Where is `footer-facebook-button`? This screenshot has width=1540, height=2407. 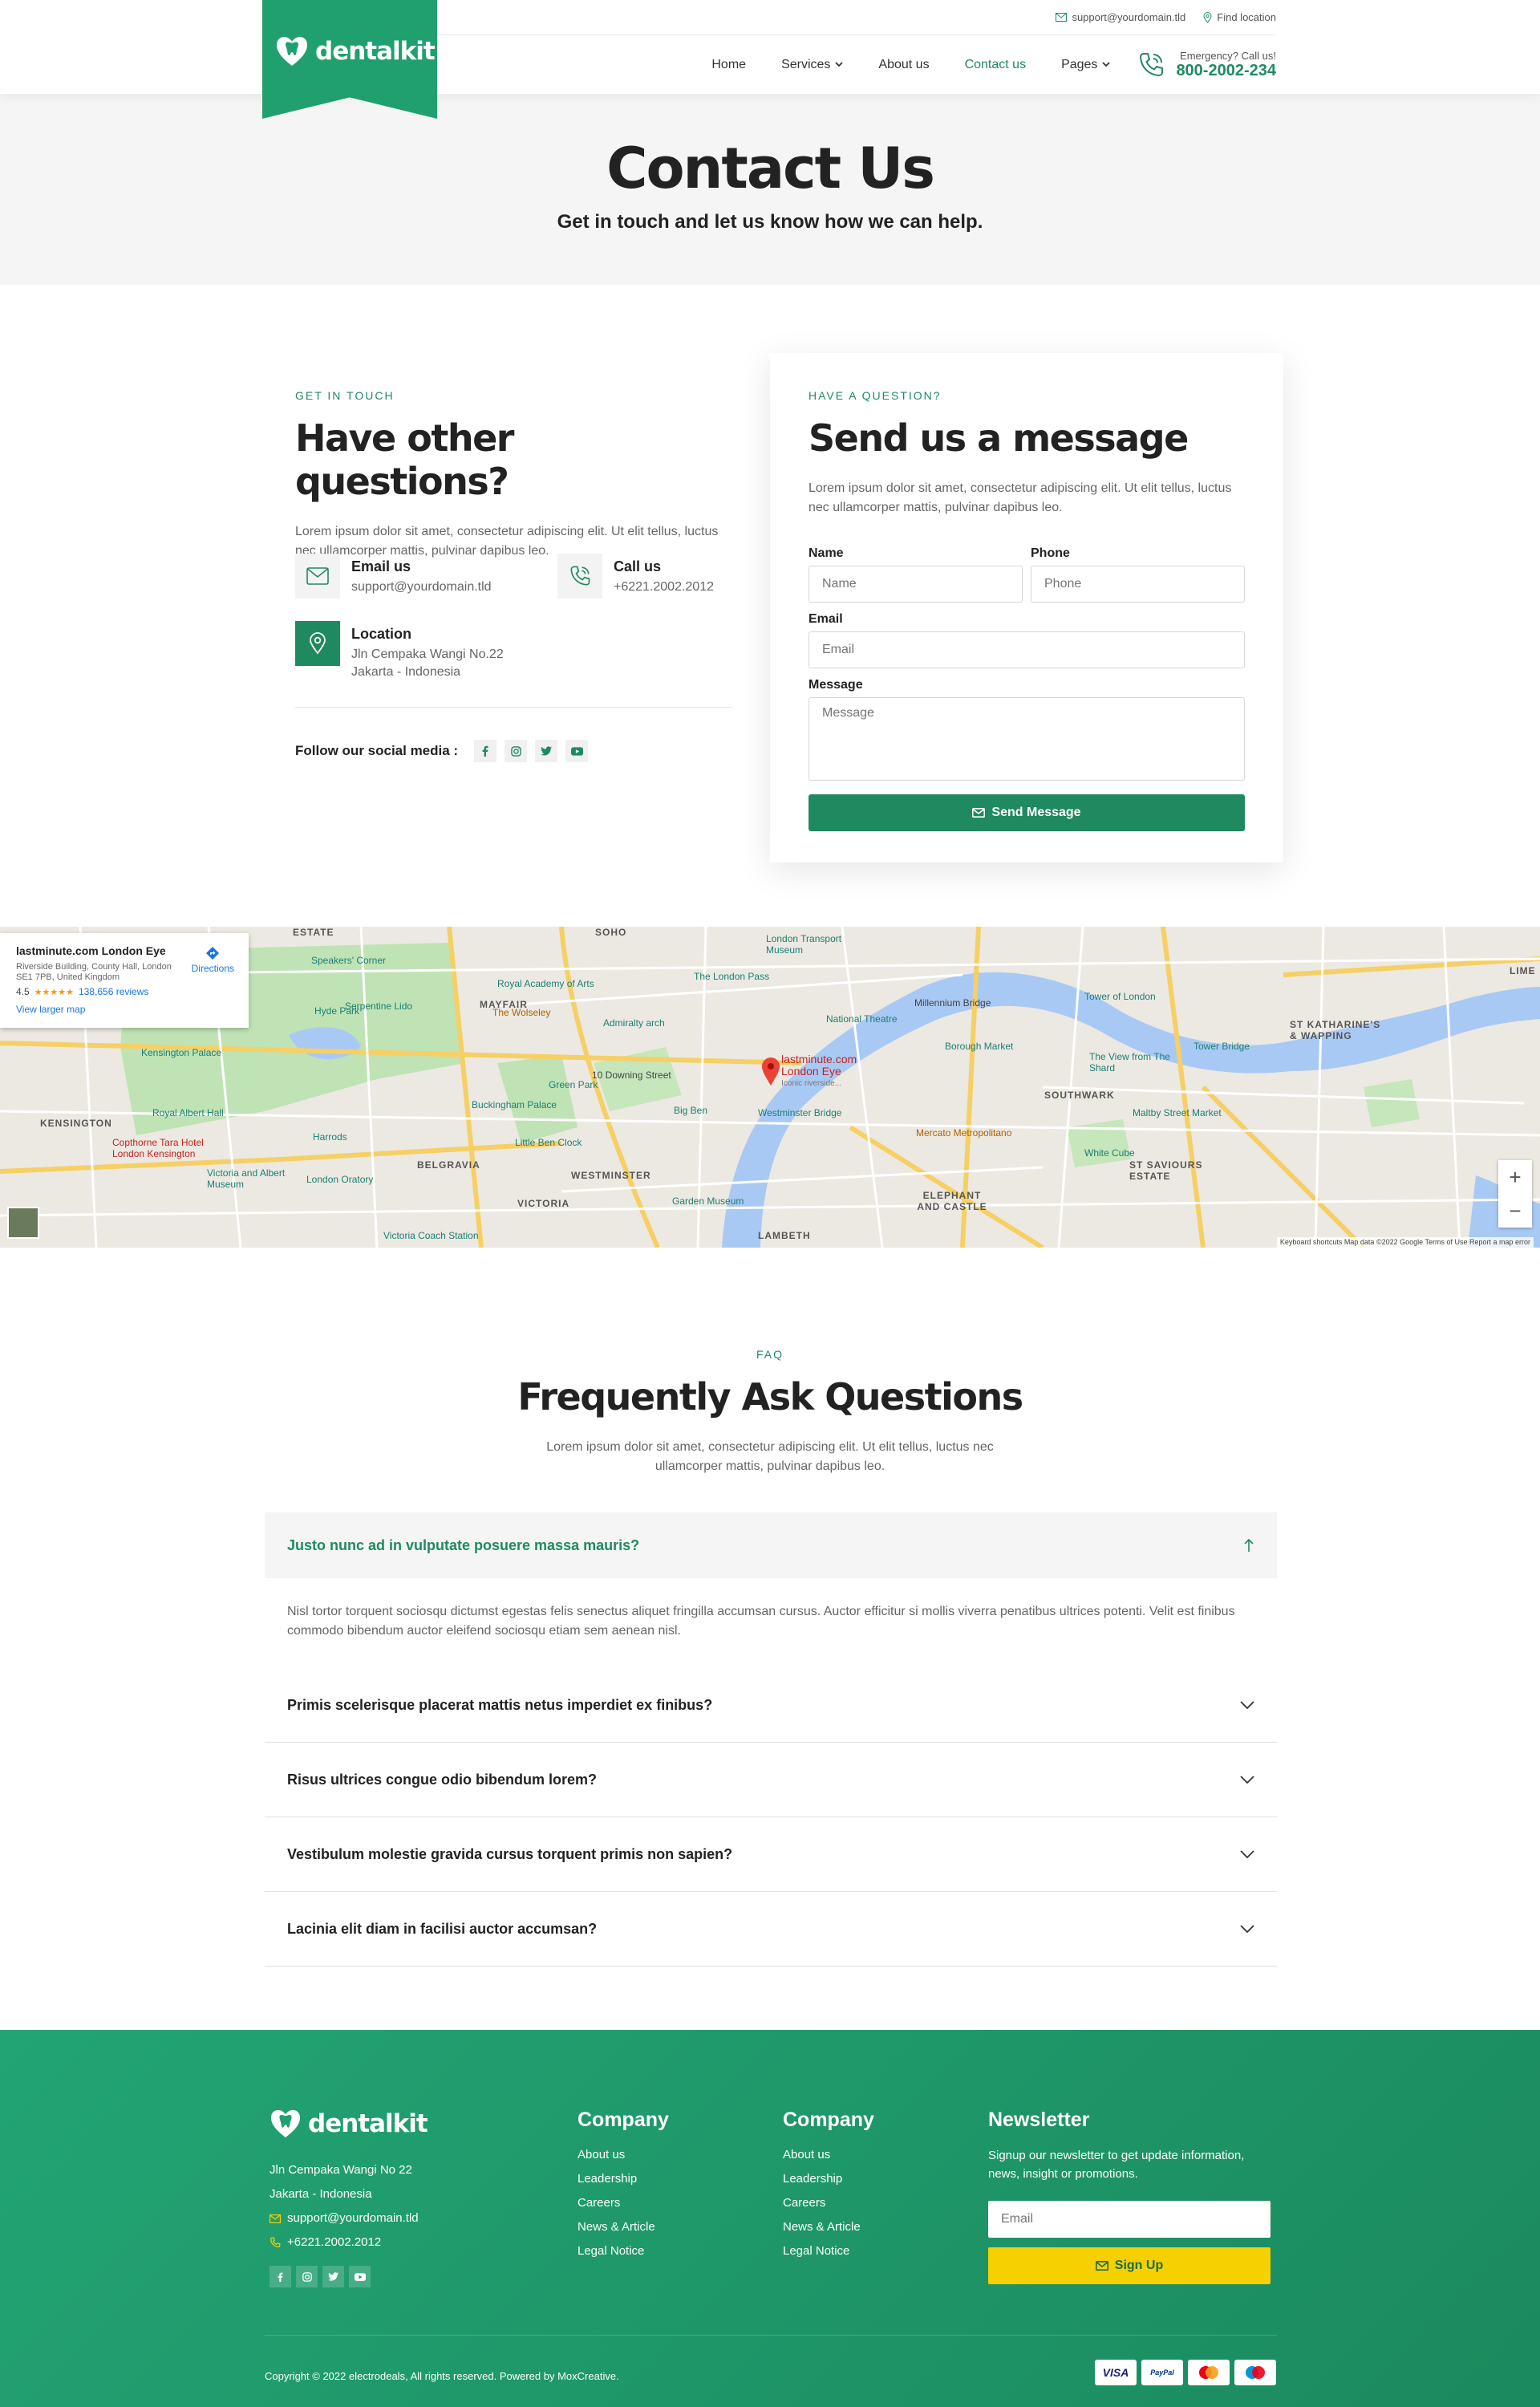 footer-facebook-button is located at coordinates (280, 2276).